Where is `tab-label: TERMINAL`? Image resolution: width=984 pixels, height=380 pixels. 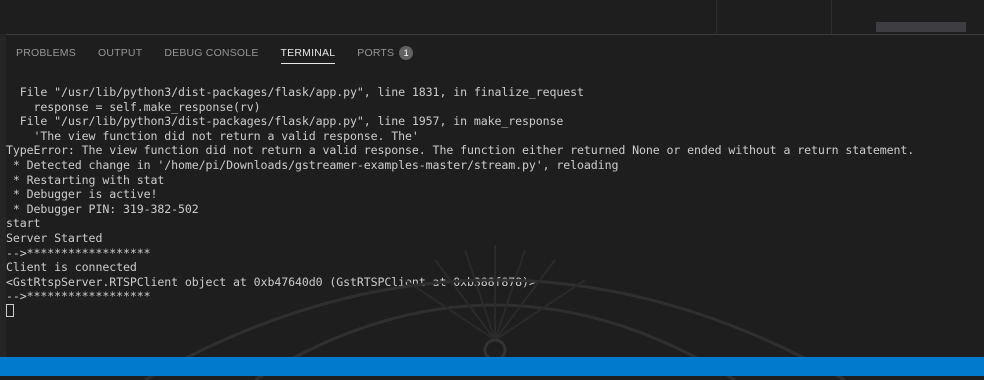 tab-label: TERMINAL is located at coordinates (308, 53).